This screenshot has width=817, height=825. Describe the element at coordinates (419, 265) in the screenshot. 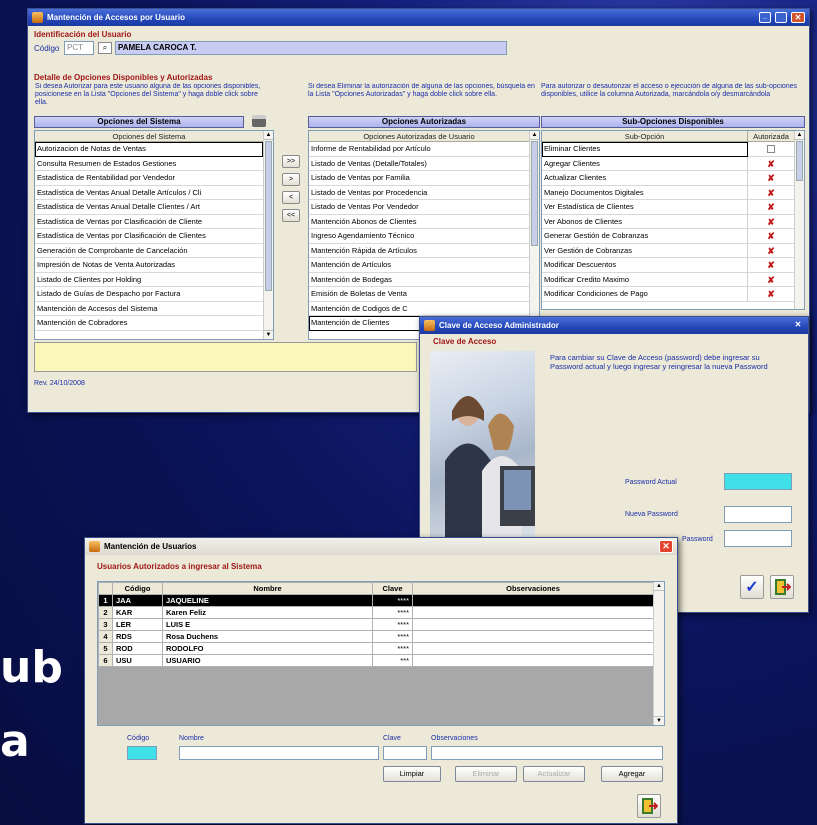

I see `list-item-autorizada: Mantención de Artículos` at that location.